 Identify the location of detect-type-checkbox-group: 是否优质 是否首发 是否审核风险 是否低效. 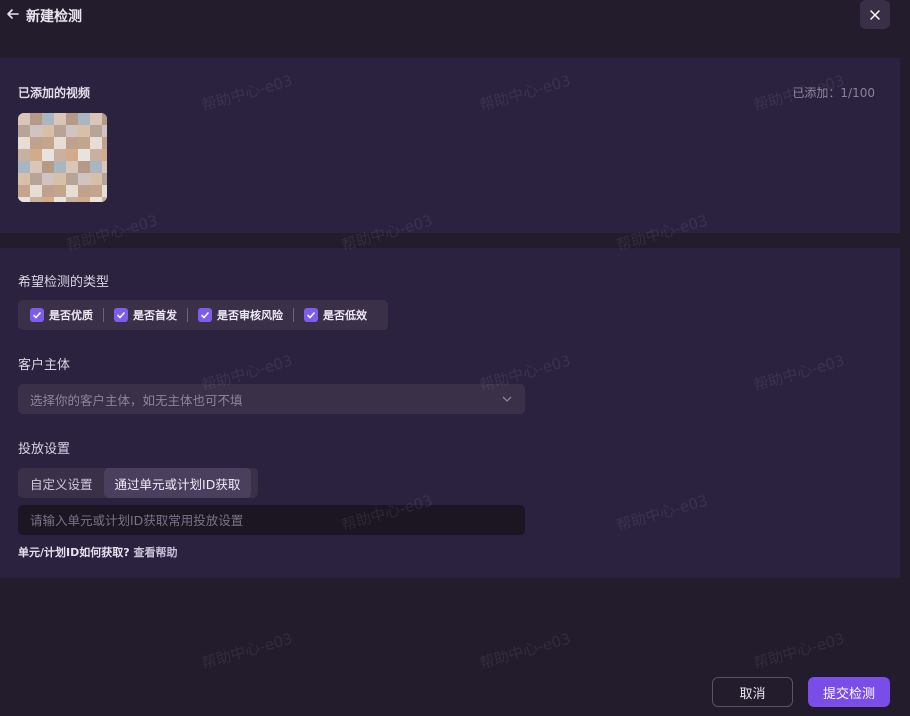
(203, 315).